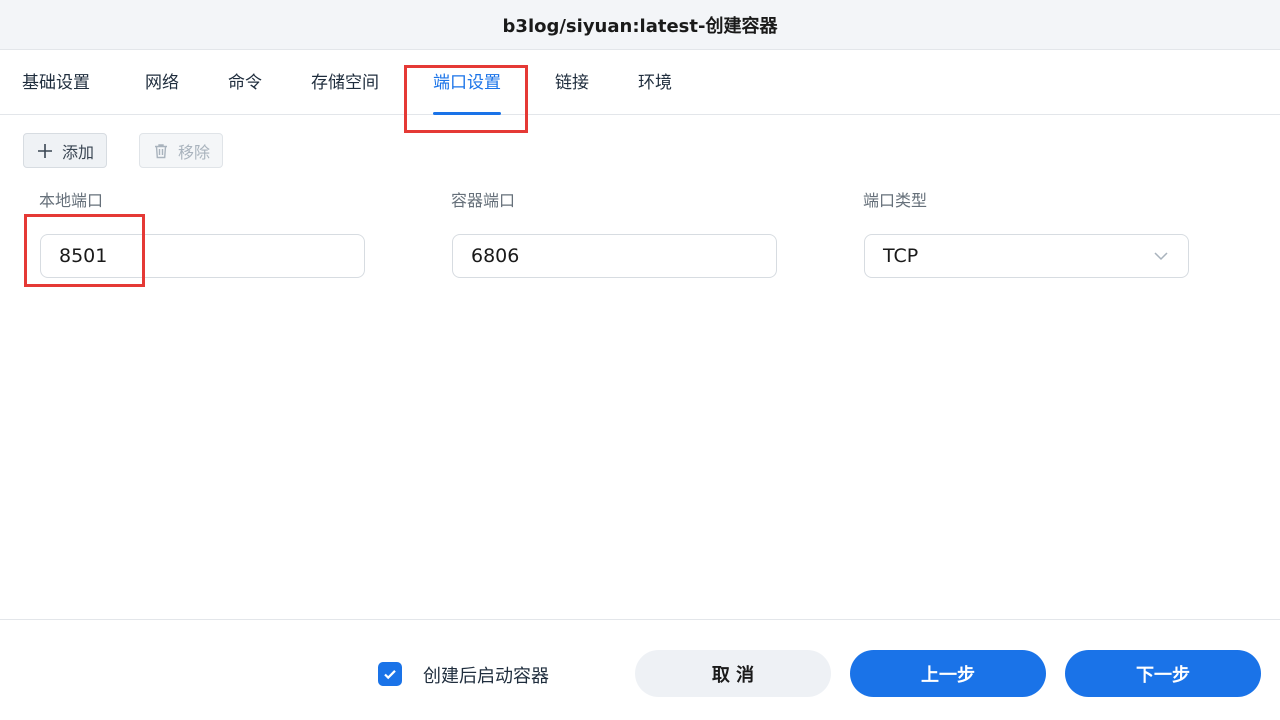 The height and width of the screenshot is (720, 1280). Describe the element at coordinates (486, 676) in the screenshot. I see `start-after-create-label: 创建后启动容器` at that location.